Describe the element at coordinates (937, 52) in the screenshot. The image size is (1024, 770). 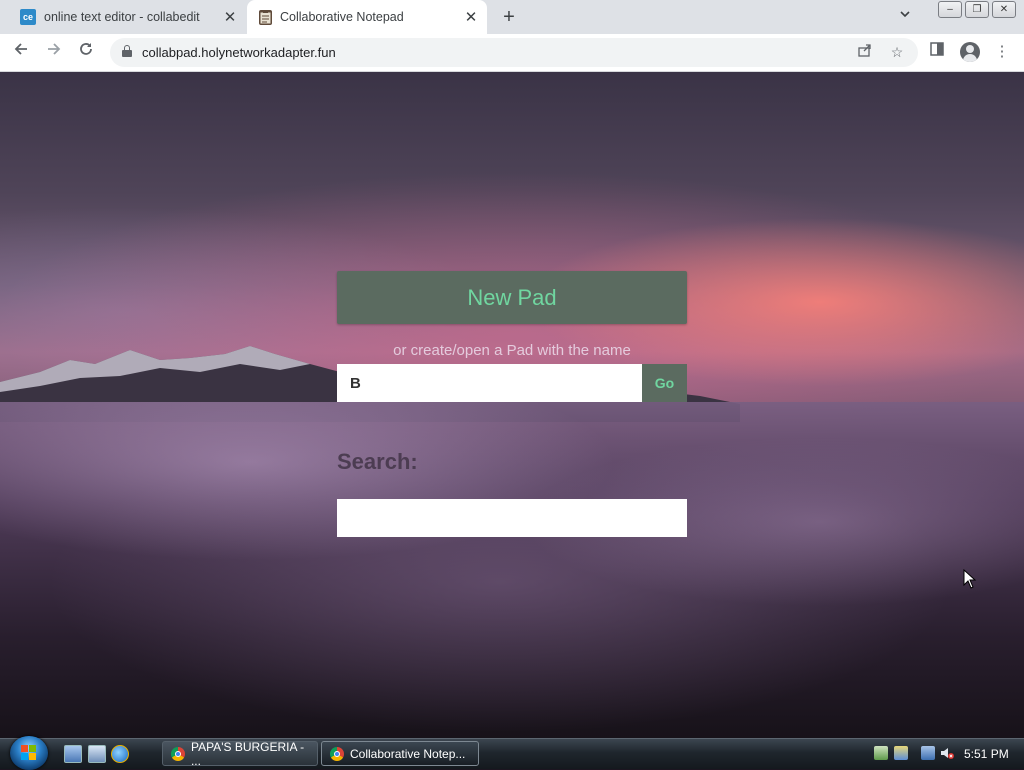
I see `side-panel-icon` at that location.